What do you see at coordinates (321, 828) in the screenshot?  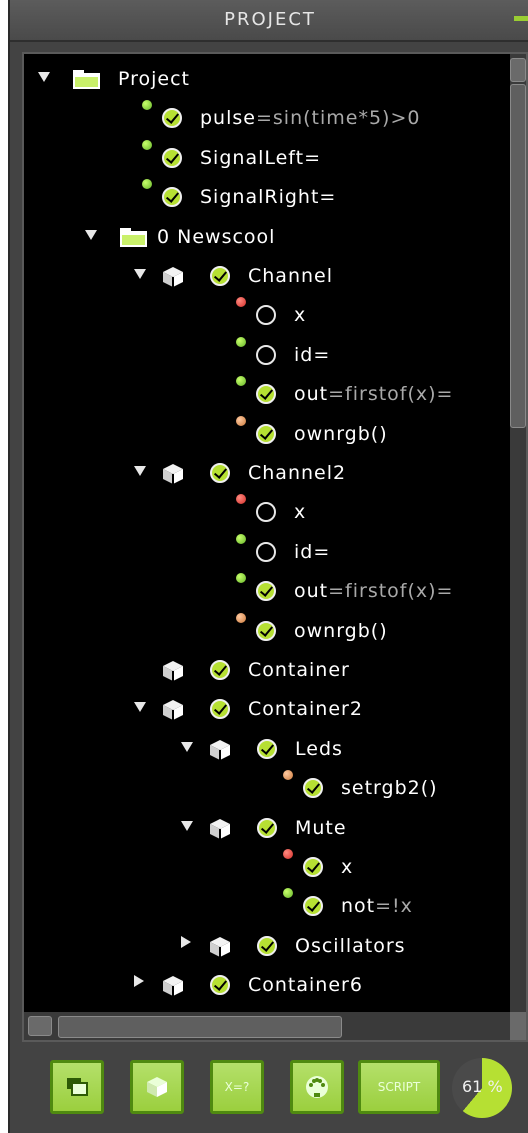 I see `module-label: Mute` at bounding box center [321, 828].